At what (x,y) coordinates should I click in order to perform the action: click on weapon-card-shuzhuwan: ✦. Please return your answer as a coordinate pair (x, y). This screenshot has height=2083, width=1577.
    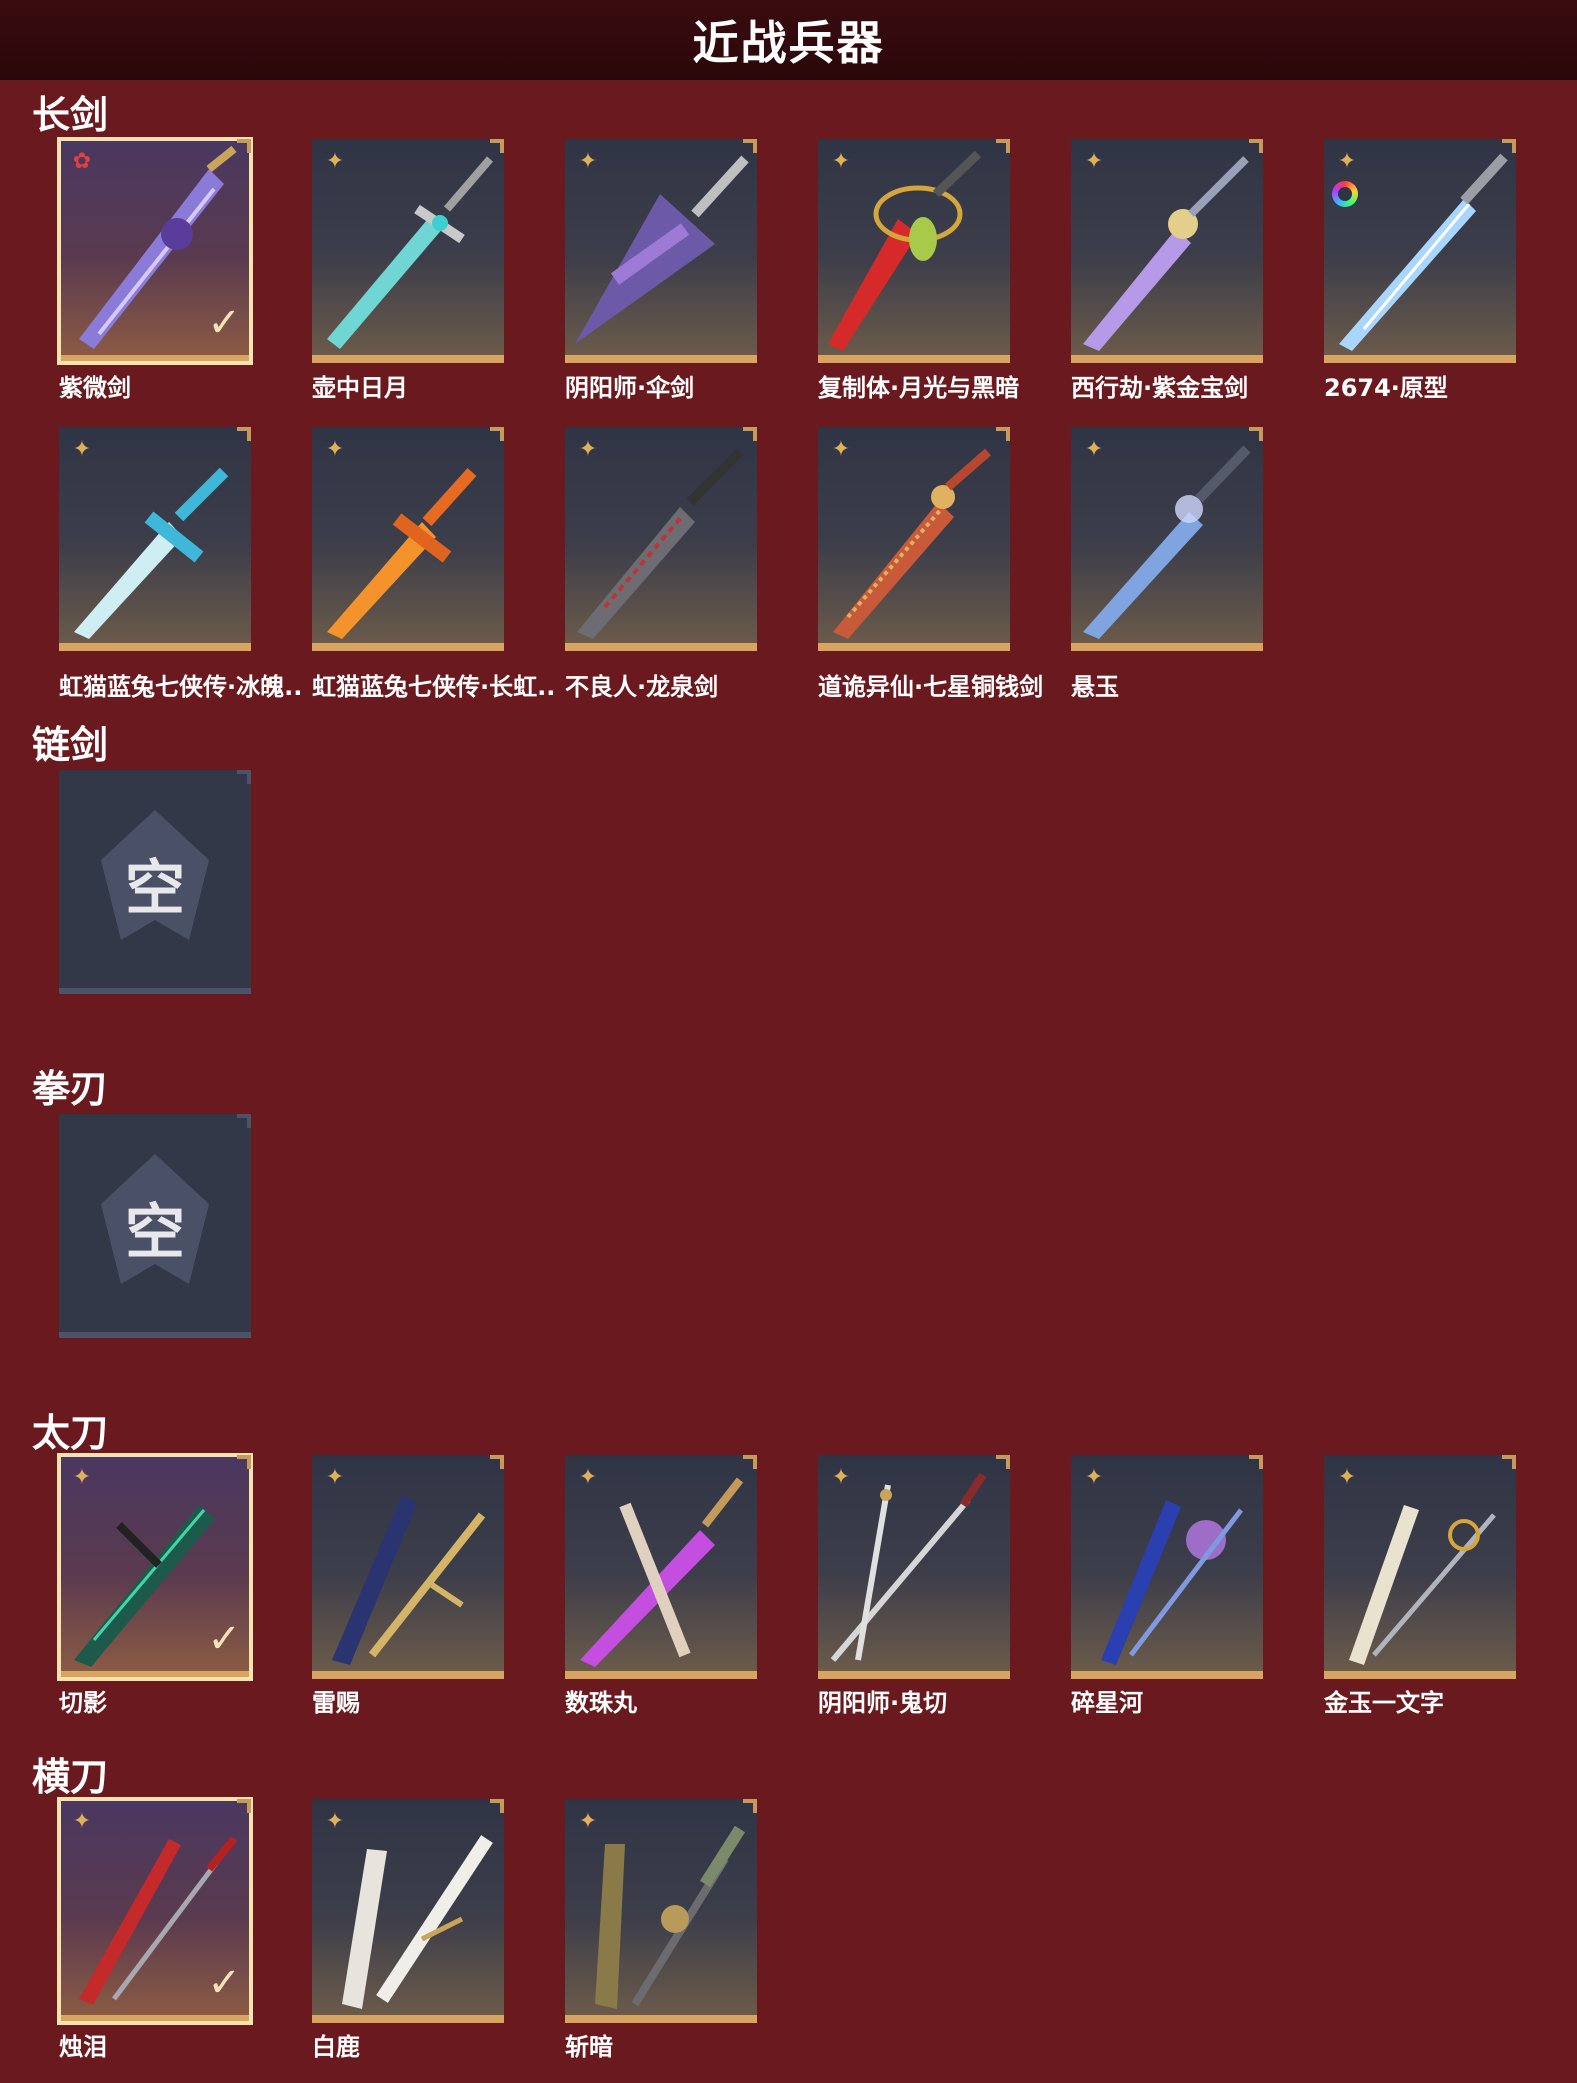
    Looking at the image, I should click on (661, 1567).